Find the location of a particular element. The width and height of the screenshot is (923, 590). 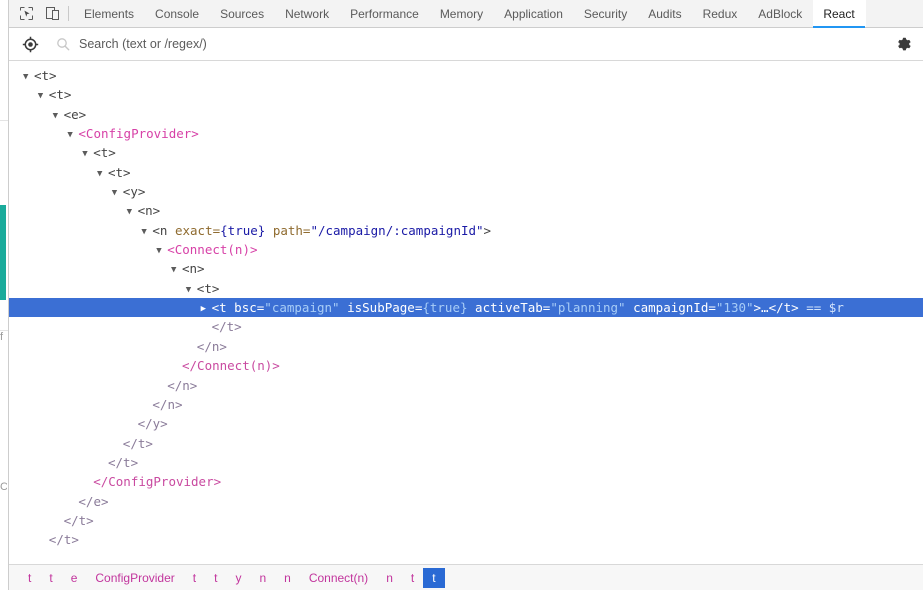

tab-adblock: AdBlock is located at coordinates (780, 13).